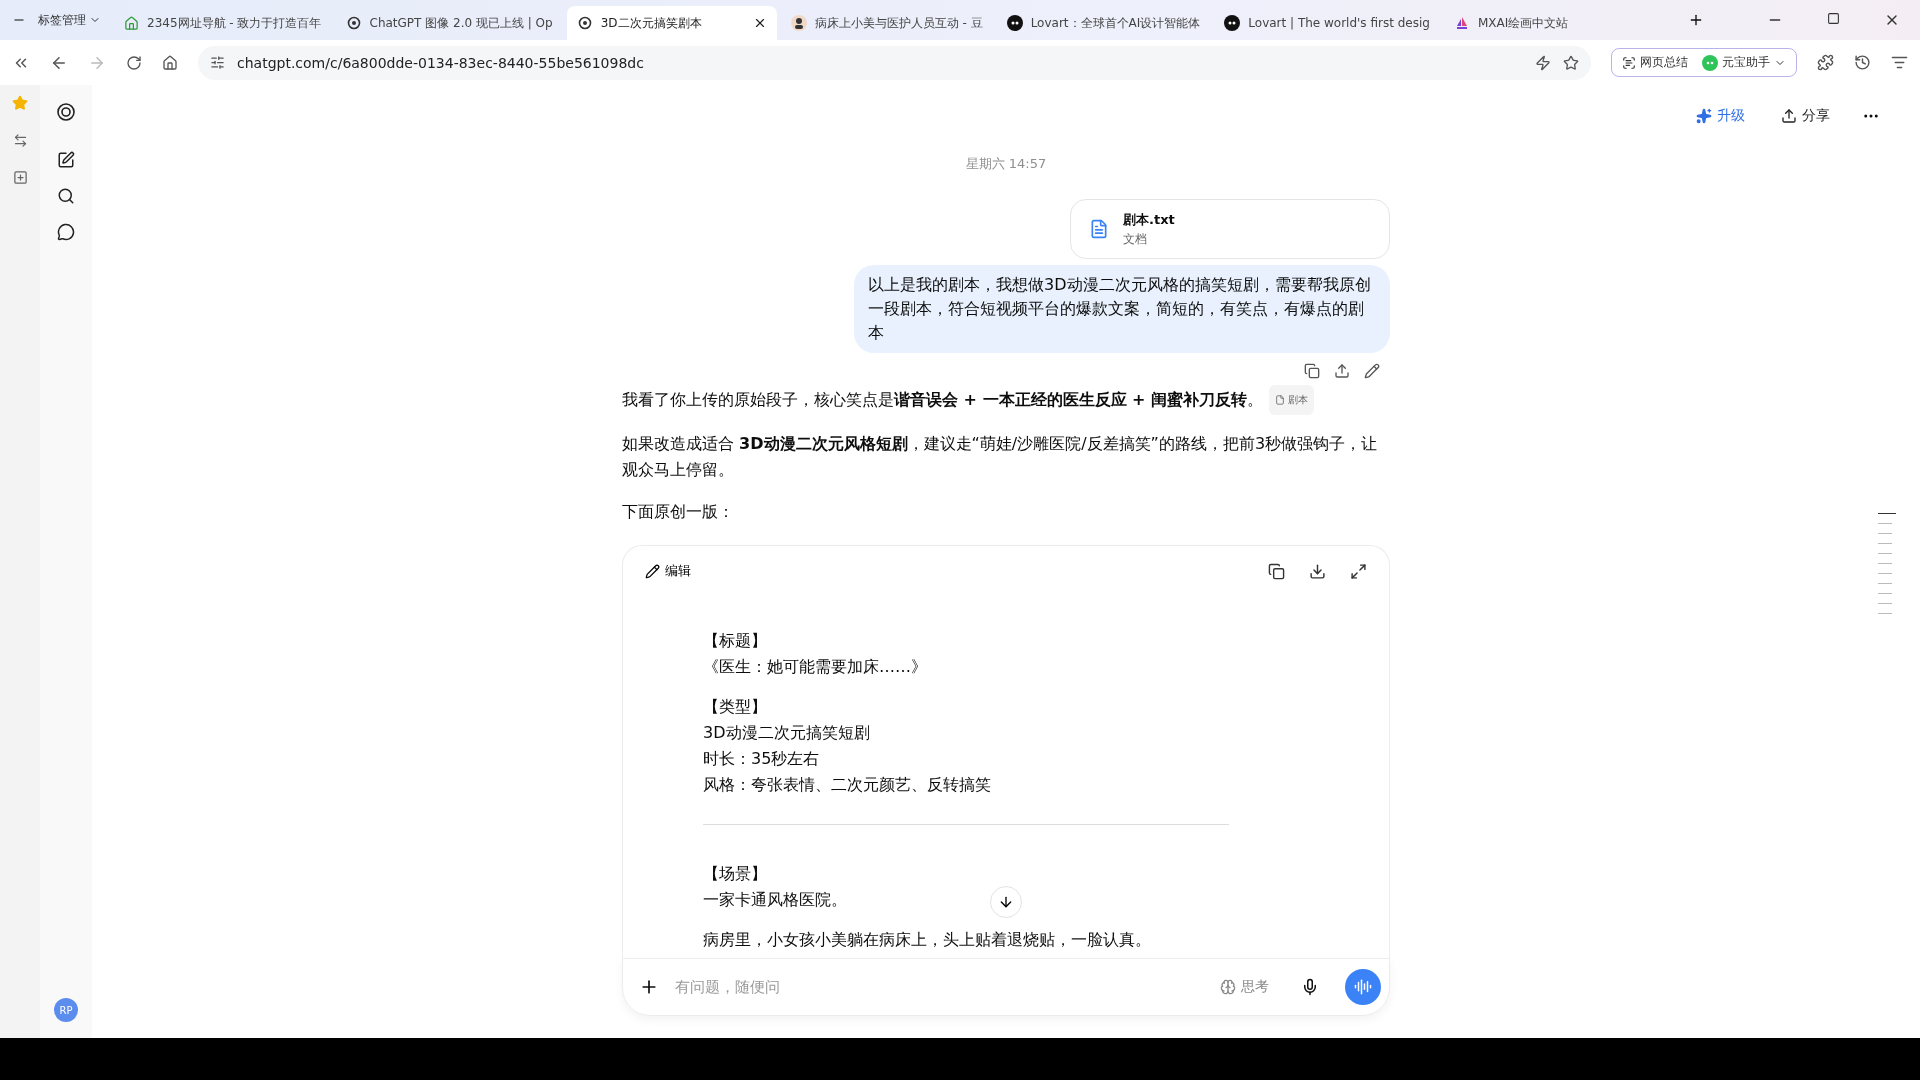 The width and height of the screenshot is (1920, 1080). What do you see at coordinates (1629, 62) in the screenshot?
I see `scan-text-icon` at bounding box center [1629, 62].